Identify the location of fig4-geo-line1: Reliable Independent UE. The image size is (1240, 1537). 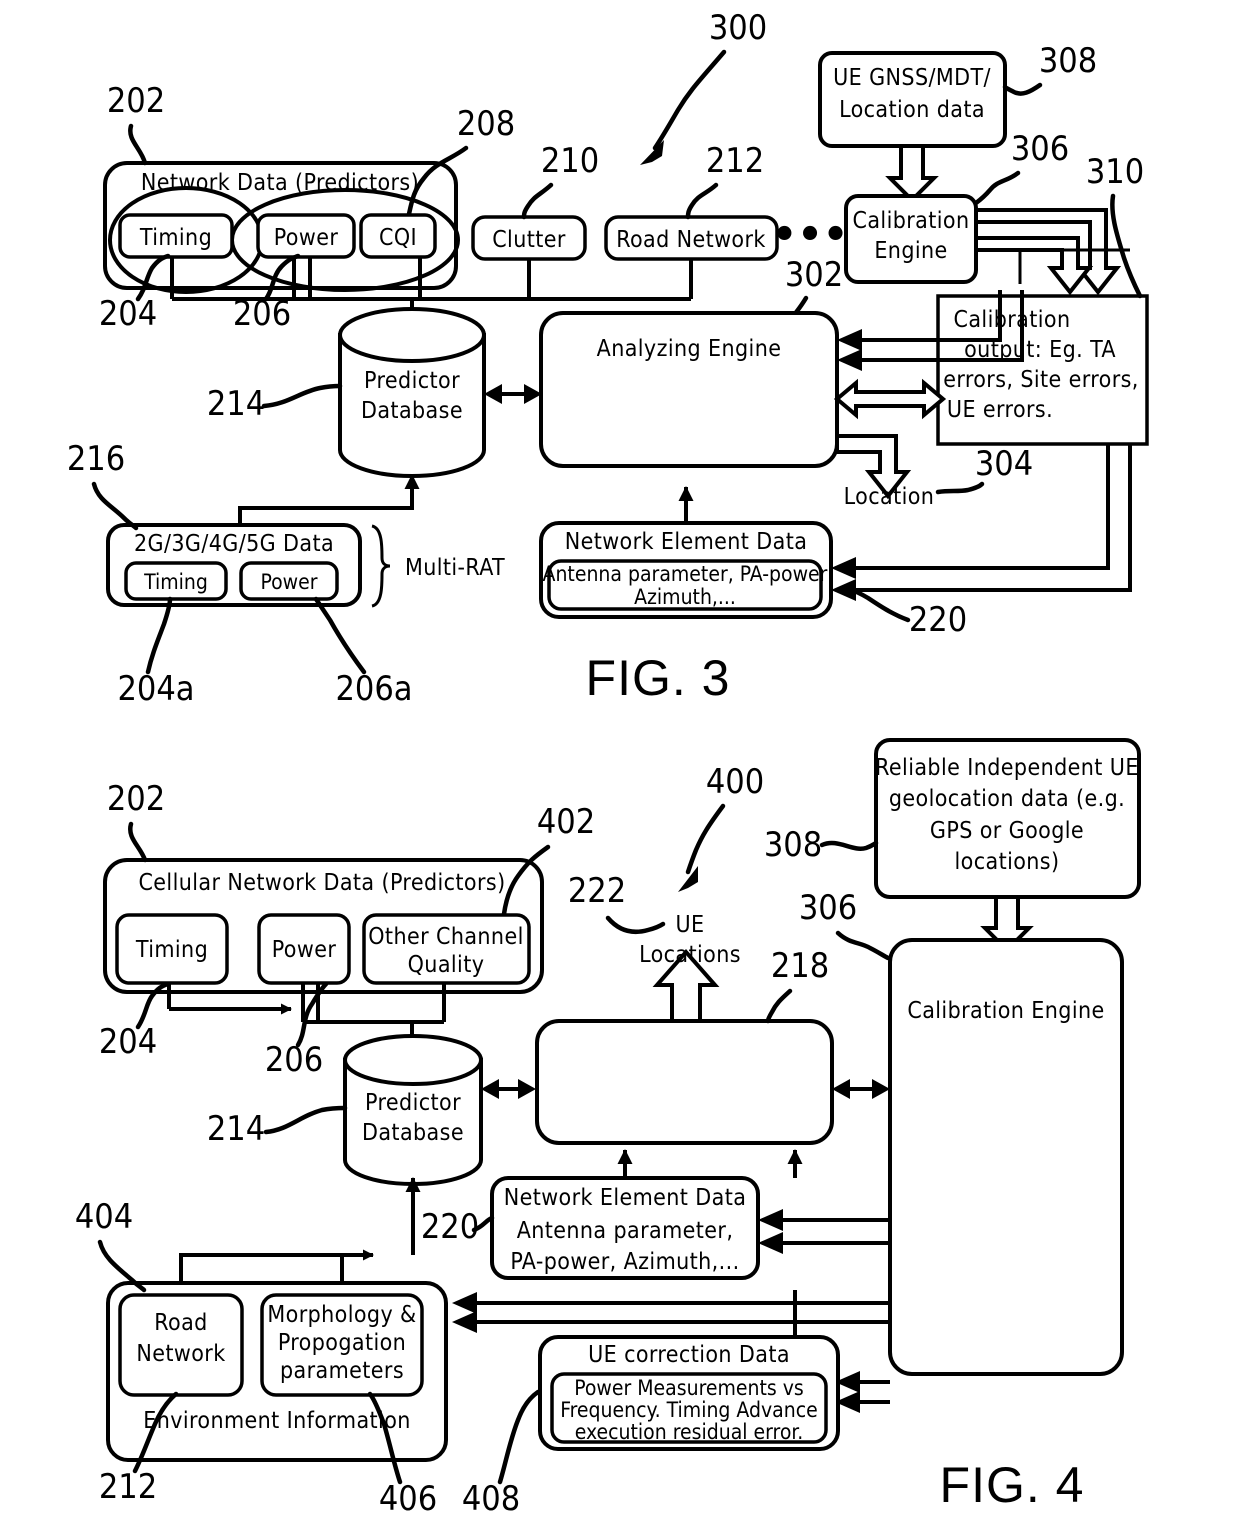
(1007, 768).